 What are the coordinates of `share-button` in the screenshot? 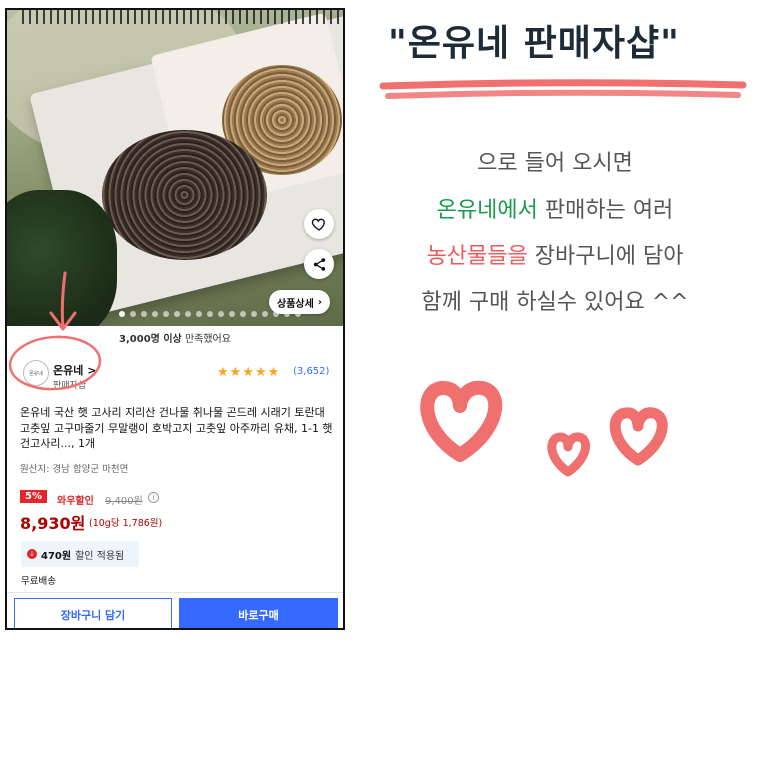 It's located at (319, 264).